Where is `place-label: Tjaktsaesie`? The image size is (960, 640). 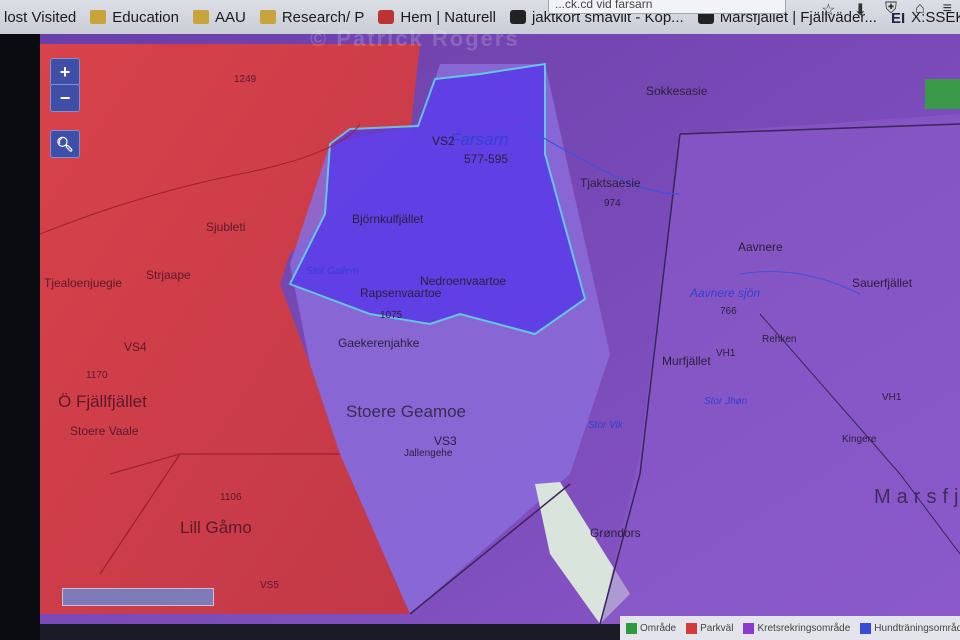
place-label: Tjaktsaesie is located at coordinates (610, 183).